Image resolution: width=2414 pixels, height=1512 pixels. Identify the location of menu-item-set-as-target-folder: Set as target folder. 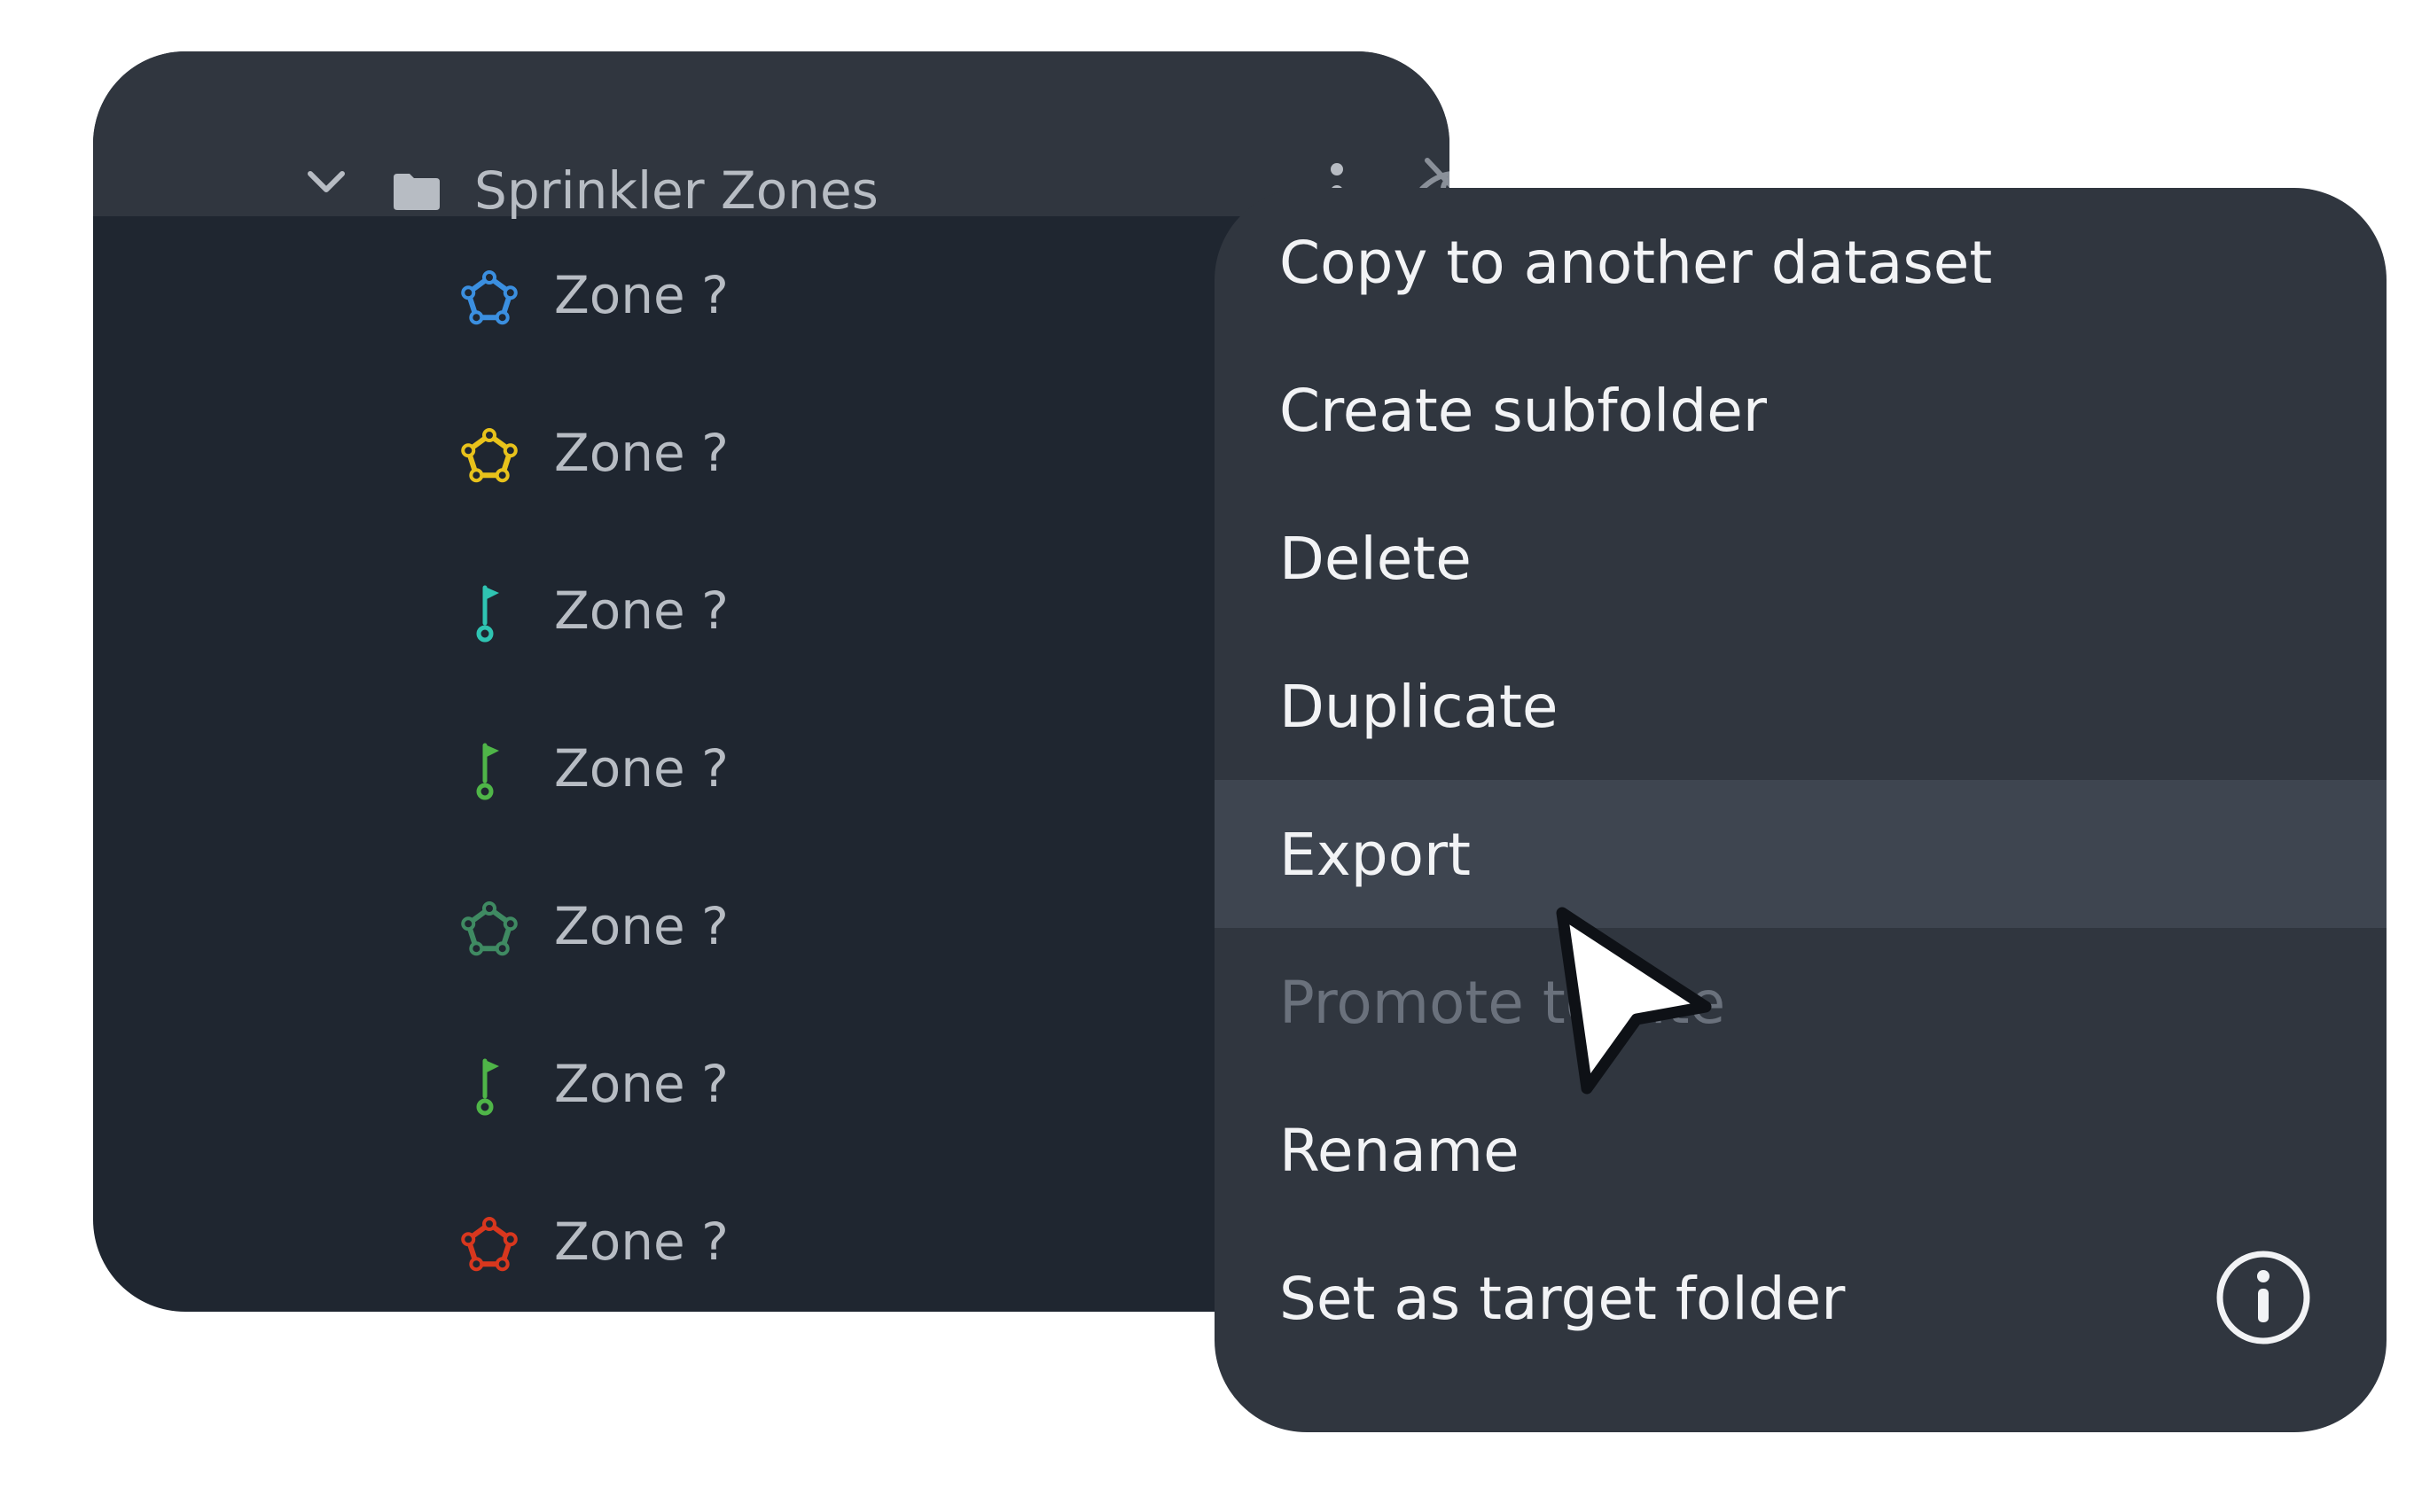
(1801, 1298).